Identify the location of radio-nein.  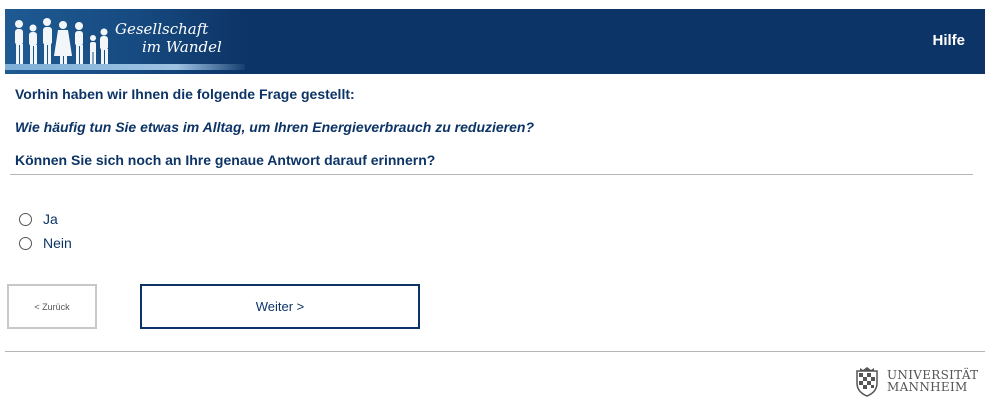
(25, 243).